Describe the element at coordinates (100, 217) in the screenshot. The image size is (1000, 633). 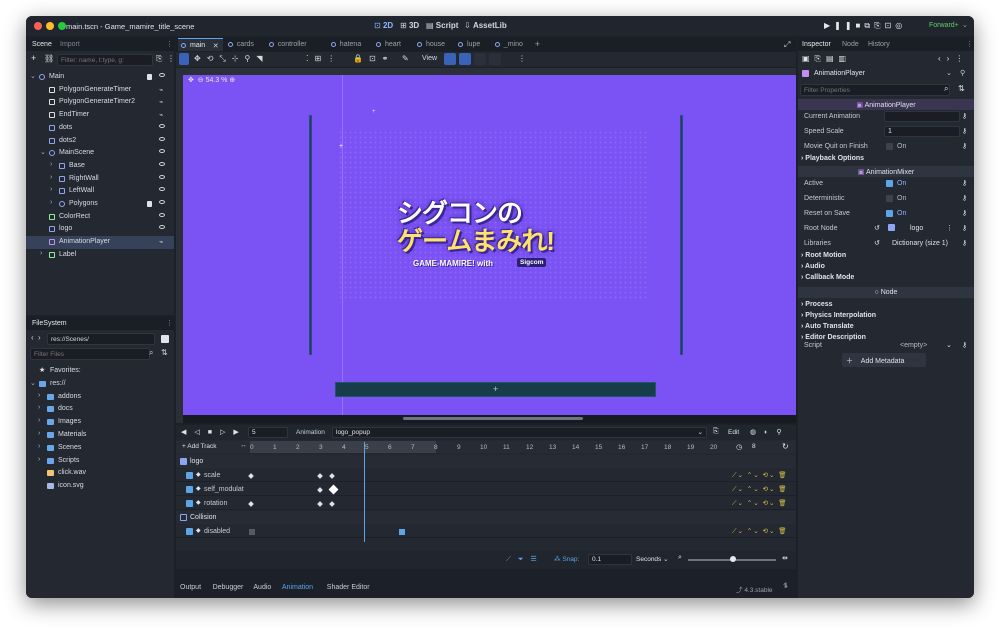
I see `scene-tree-item: ColorRect` at that location.